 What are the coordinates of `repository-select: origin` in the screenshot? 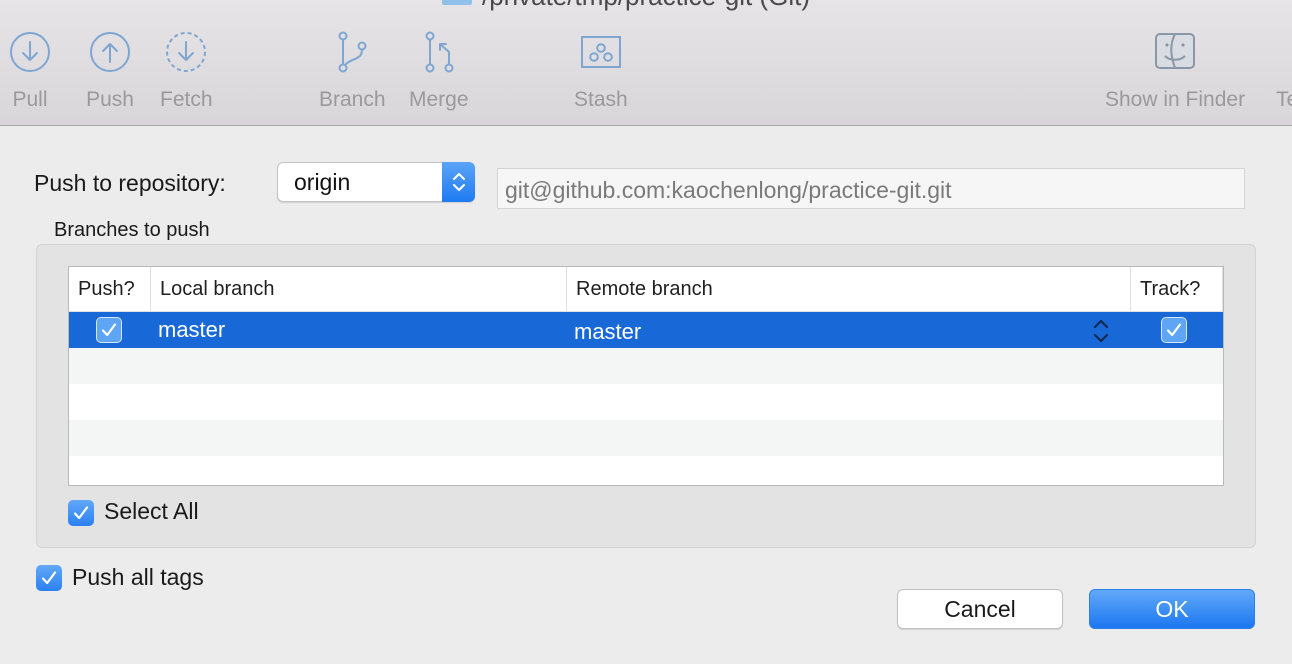 It's located at (376, 182).